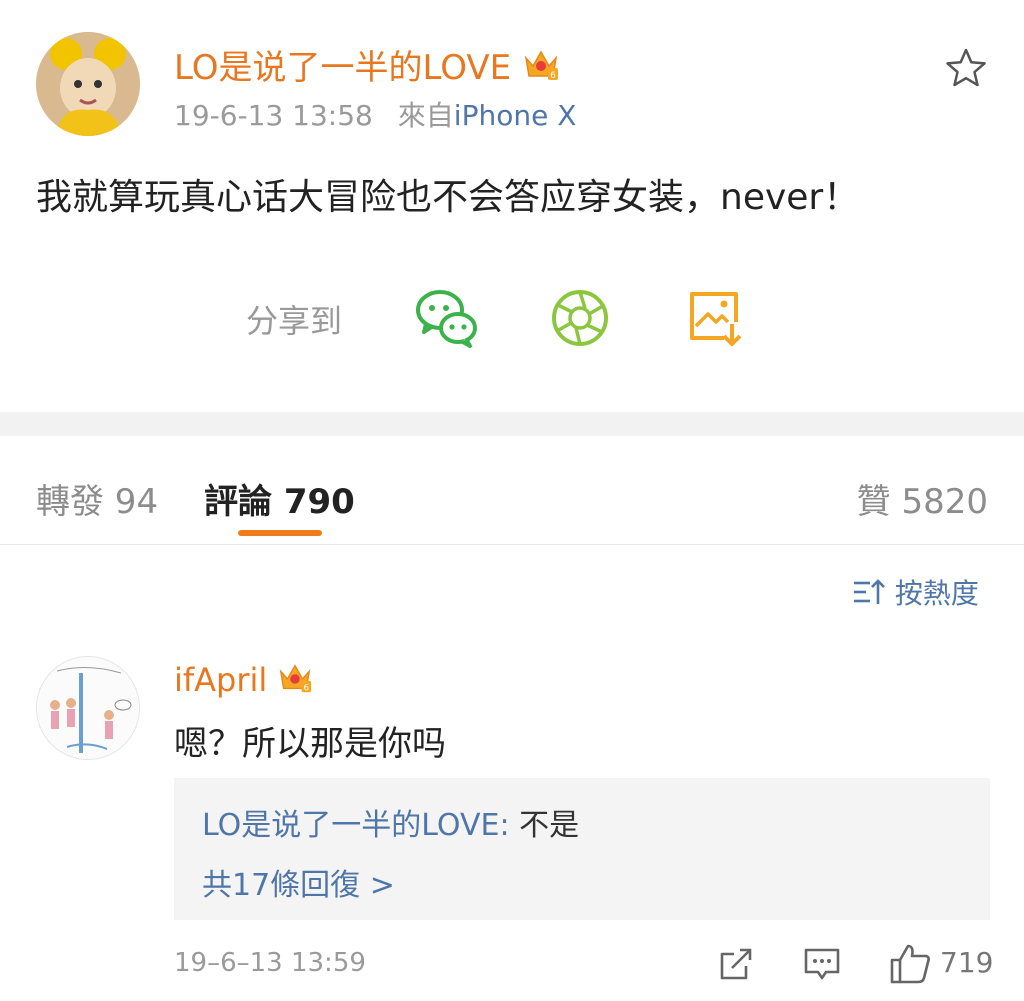 This screenshot has height=1001, width=1024. I want to click on reply-author-name: LO是说了一半的LOVE, so click(350, 825).